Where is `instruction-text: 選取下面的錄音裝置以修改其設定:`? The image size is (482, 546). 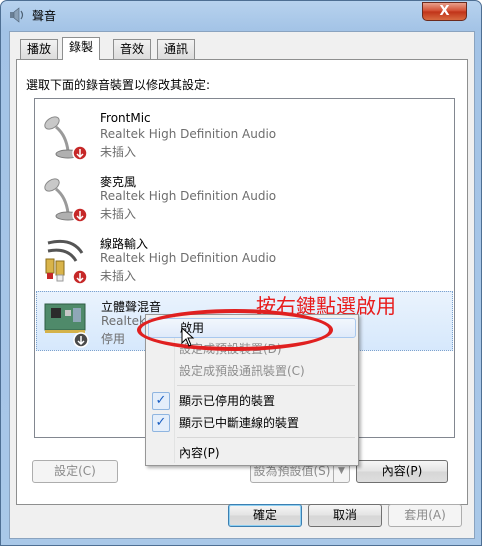 instruction-text: 選取下面的錄音裝置以修改其設定: is located at coordinates (118, 85).